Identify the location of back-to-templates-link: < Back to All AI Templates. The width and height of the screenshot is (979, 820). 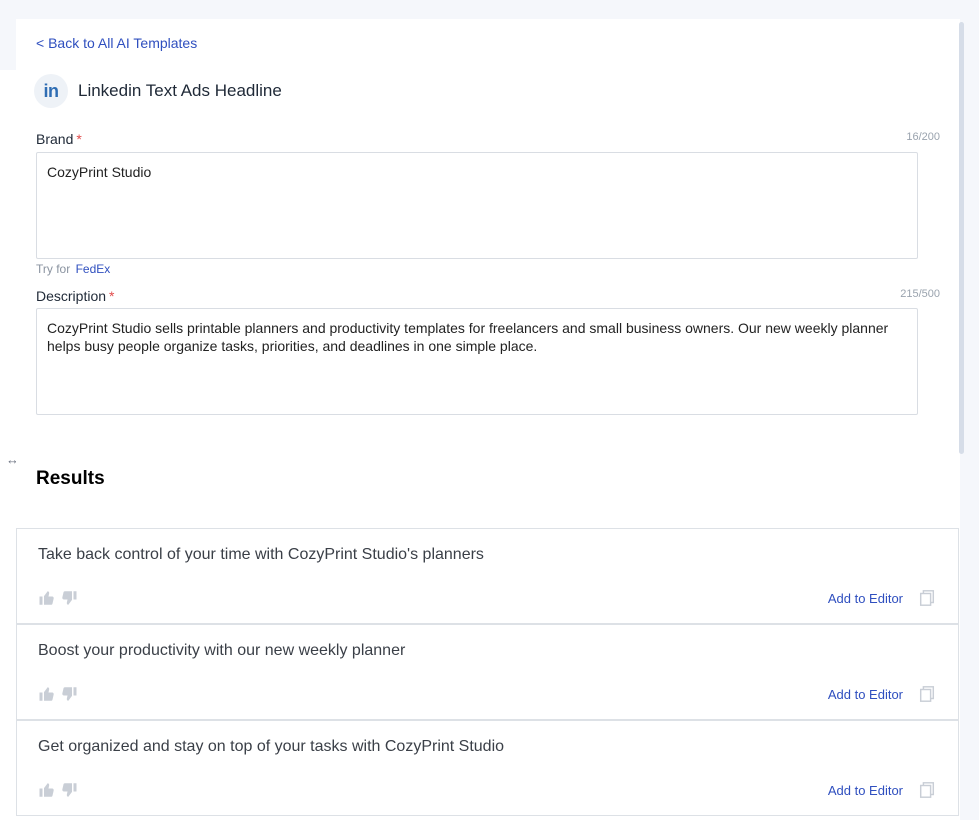
(116, 43).